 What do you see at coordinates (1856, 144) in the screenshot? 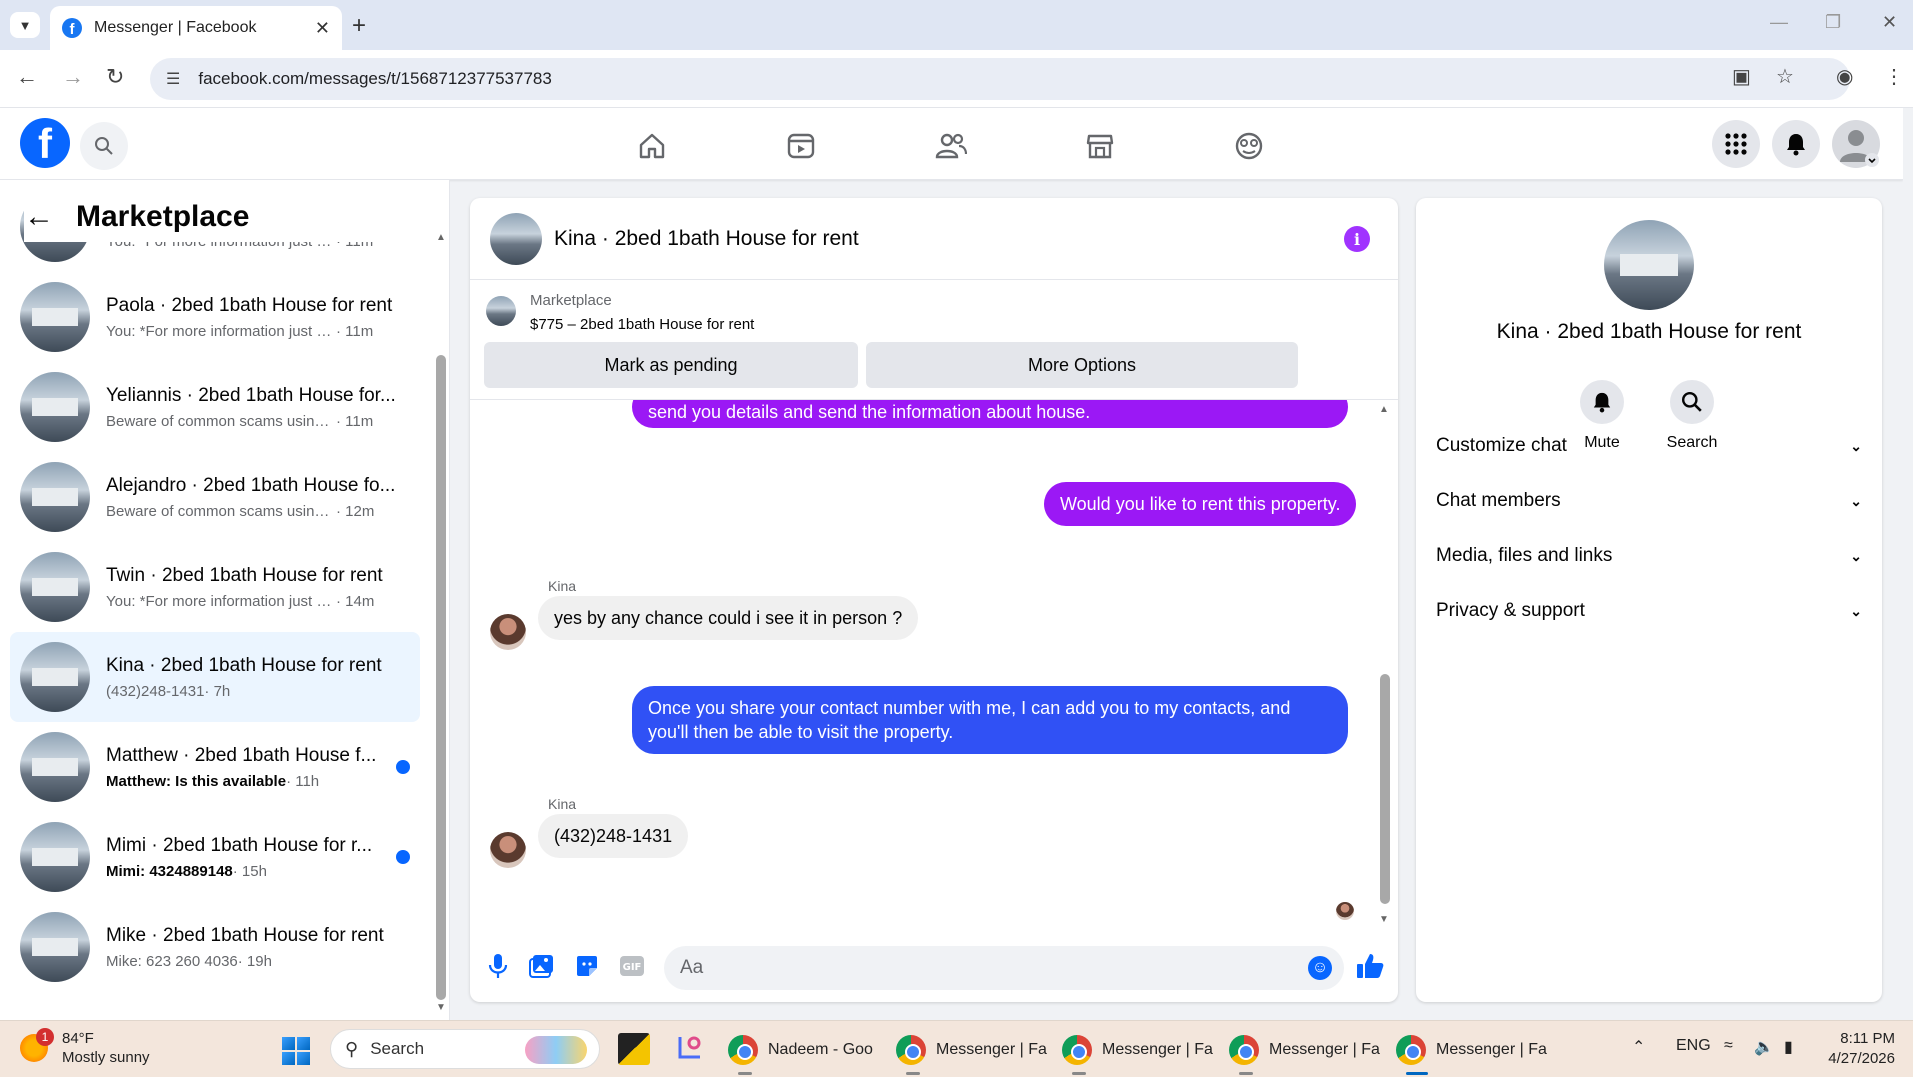
I see `account-avatar` at bounding box center [1856, 144].